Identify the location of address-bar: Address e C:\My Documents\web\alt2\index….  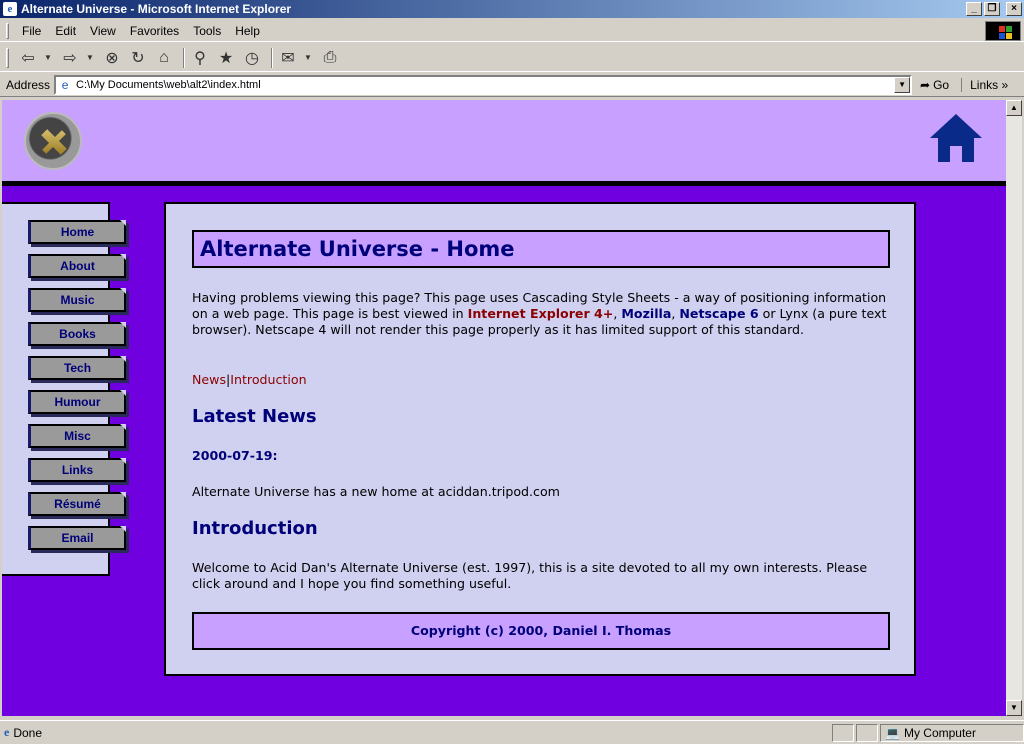
(512, 85).